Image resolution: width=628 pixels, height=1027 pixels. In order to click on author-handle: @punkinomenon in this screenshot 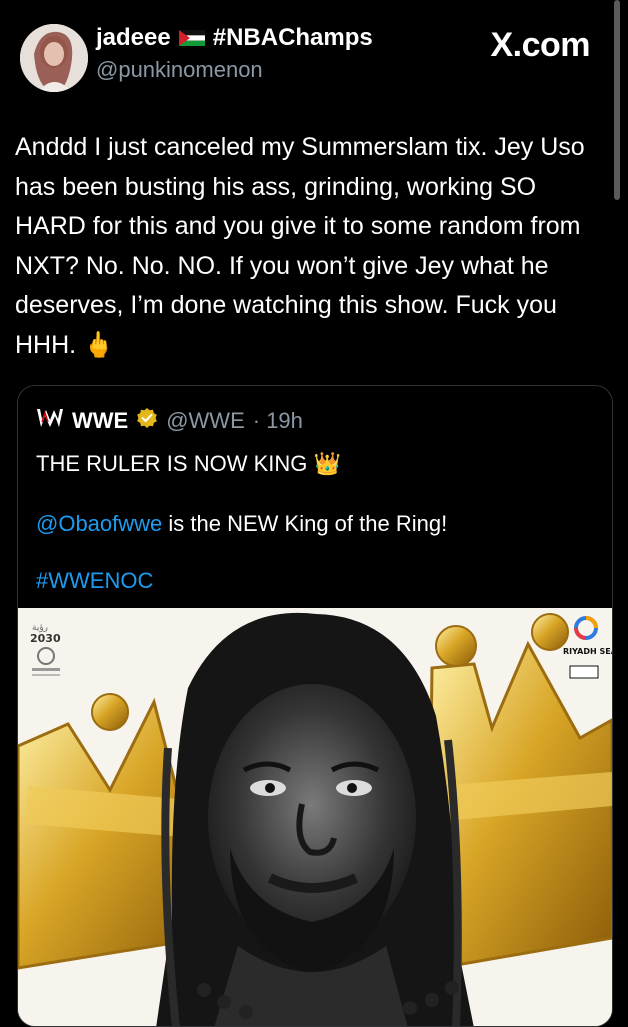, I will do `click(179, 70)`.